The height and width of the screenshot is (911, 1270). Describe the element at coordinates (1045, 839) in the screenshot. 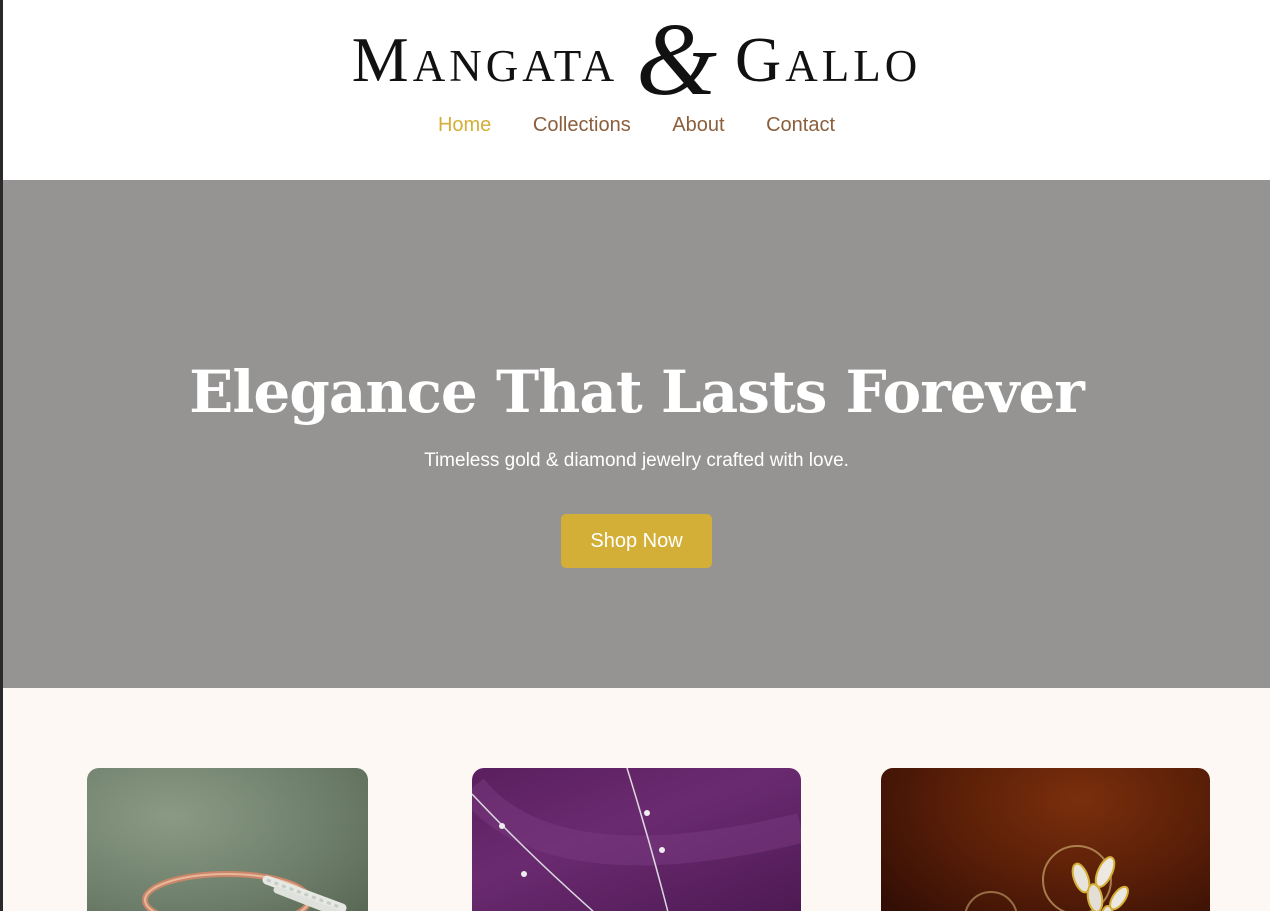

I see `product-card-earrings` at that location.